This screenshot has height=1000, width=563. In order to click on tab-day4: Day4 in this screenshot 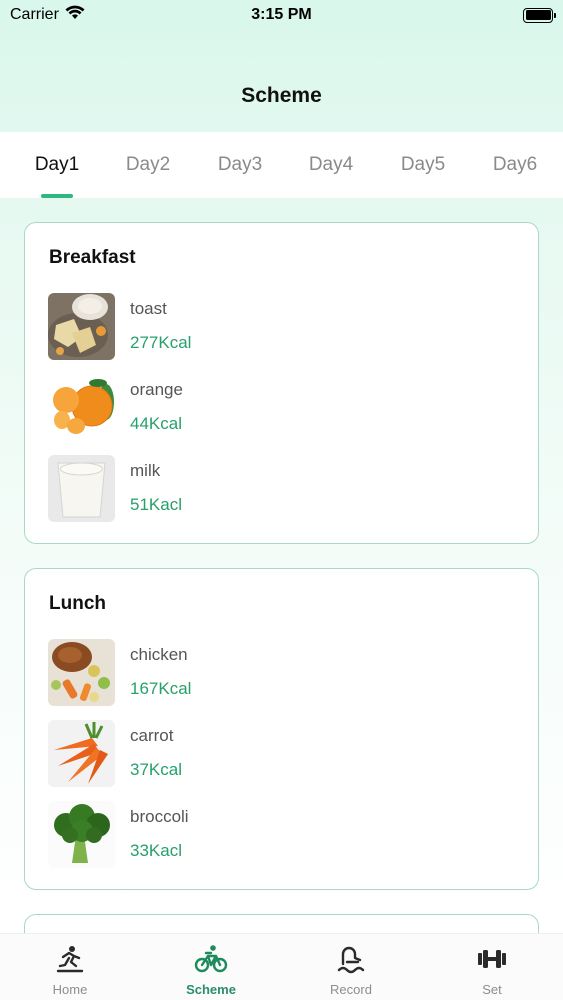, I will do `click(331, 165)`.